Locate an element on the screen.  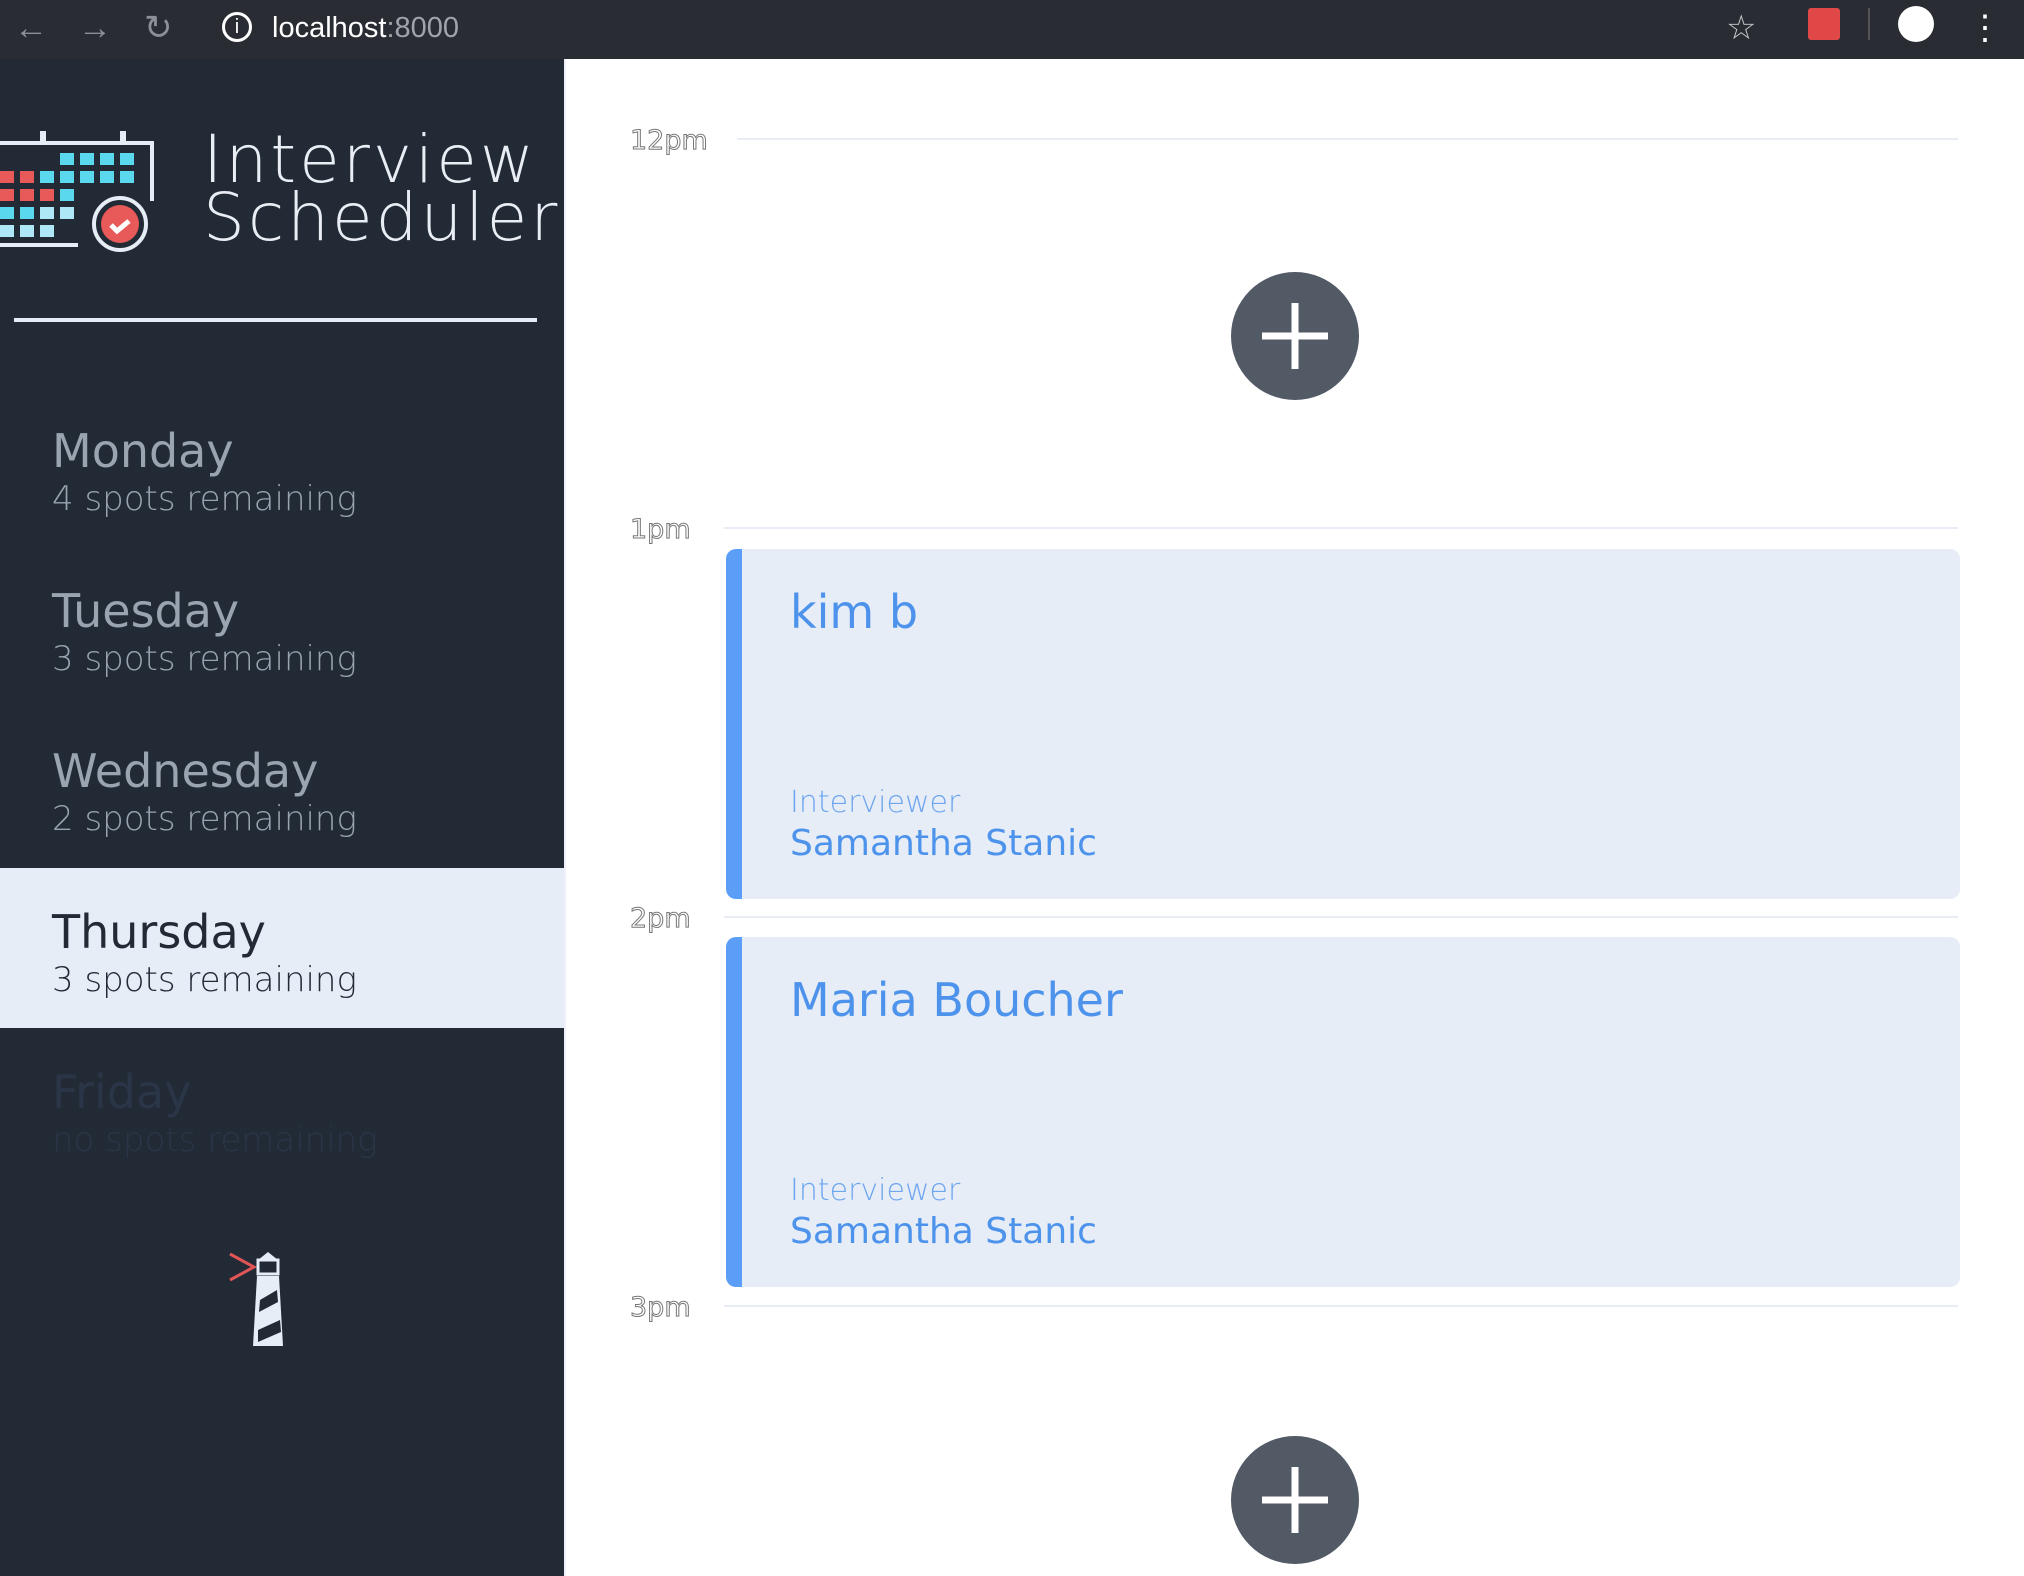
bookmark-star-icon: ☆ is located at coordinates (1741, 28).